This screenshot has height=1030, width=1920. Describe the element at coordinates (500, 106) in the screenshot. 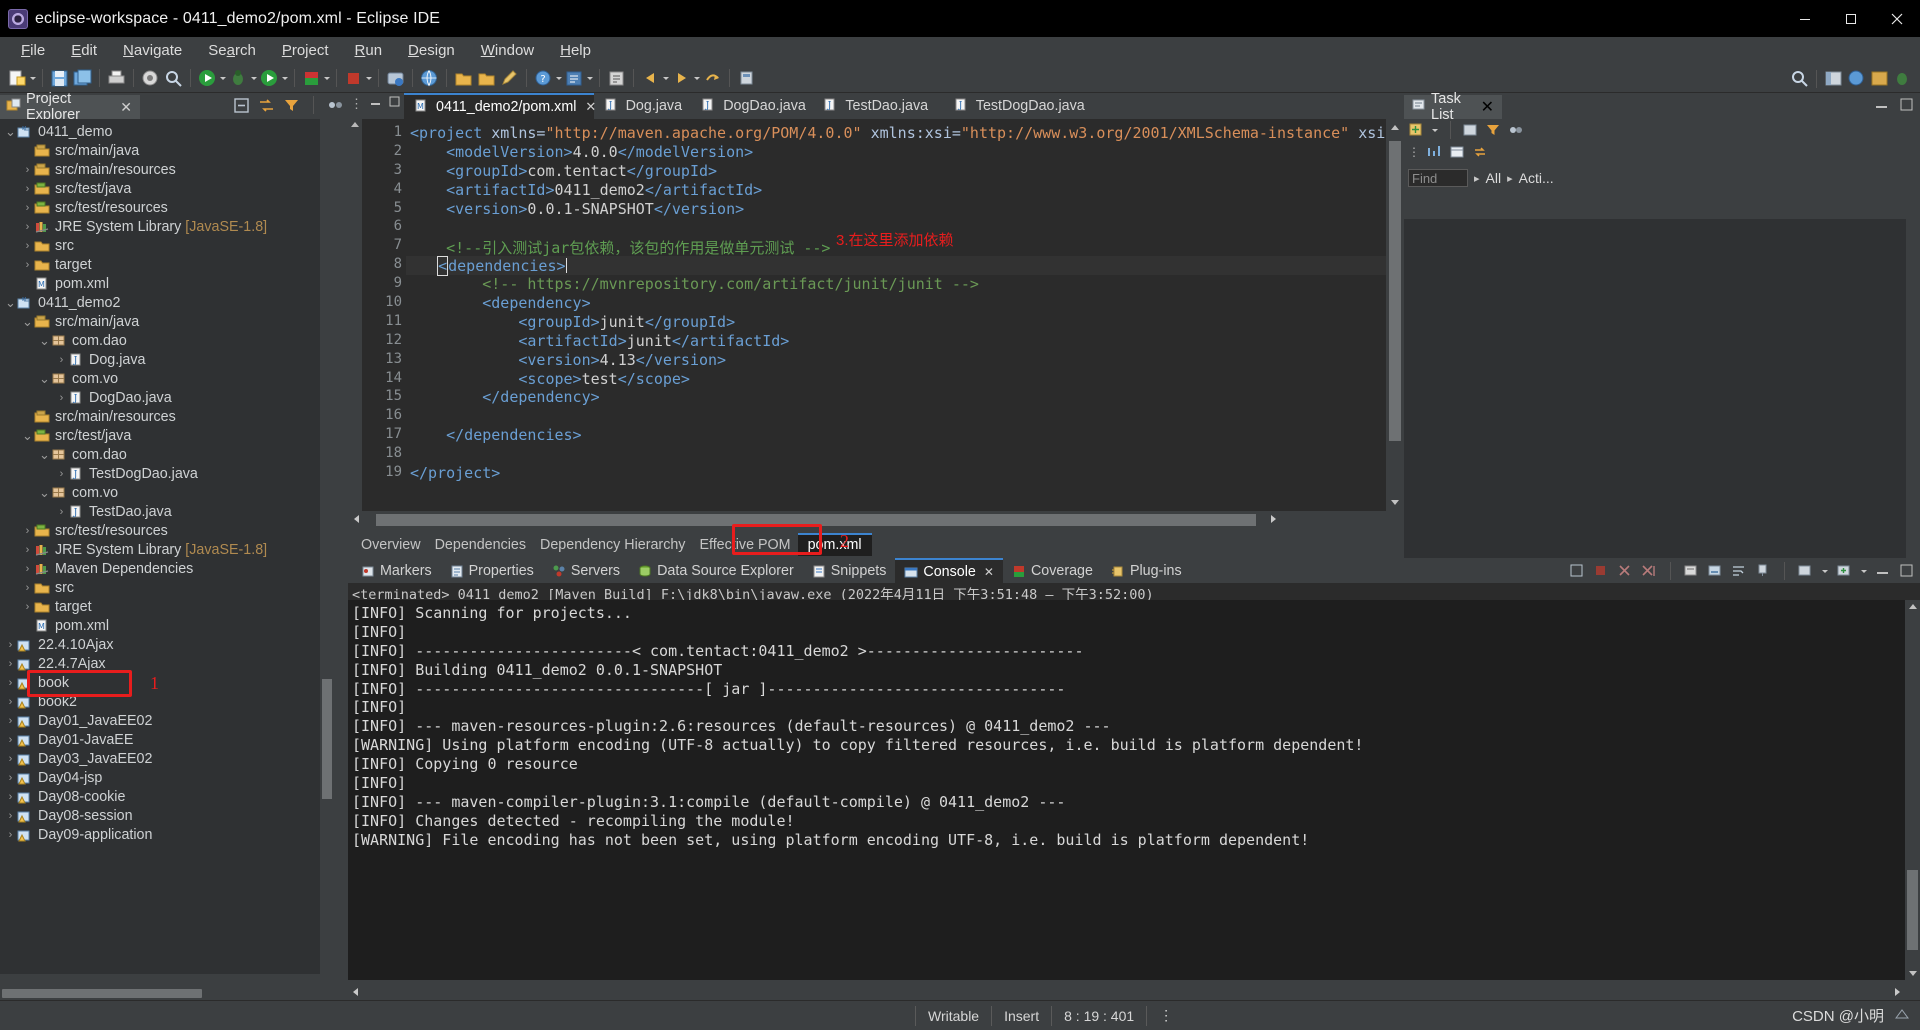

I see `editor-tab-0411-demo2-pom-xml: M 0411_demo2/pom.xml ✕` at that location.